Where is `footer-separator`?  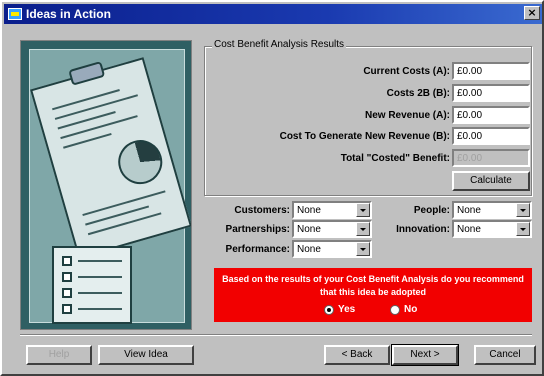
footer-separator is located at coordinates (276, 335).